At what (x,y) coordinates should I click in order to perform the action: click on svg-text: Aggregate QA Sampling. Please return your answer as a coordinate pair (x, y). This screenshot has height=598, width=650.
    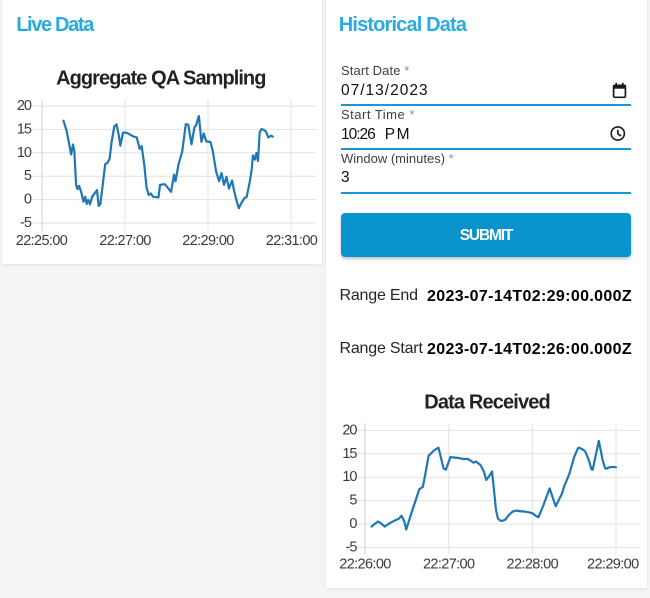
    Looking at the image, I should click on (160, 79).